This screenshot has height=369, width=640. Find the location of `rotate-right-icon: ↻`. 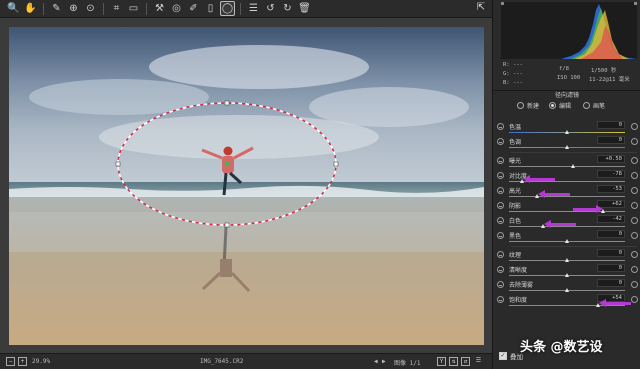

rotate-right-icon: ↻ is located at coordinates (287, 8).